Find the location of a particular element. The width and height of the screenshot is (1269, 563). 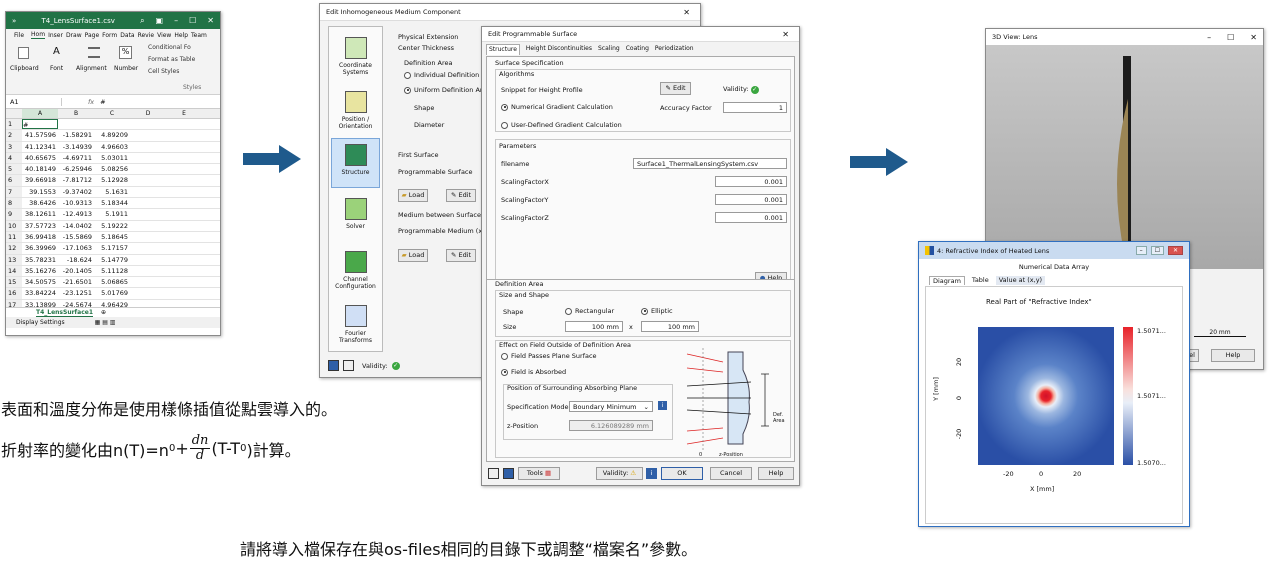

sidebar-item: Position / Orientation is located at coordinates (355, 110).